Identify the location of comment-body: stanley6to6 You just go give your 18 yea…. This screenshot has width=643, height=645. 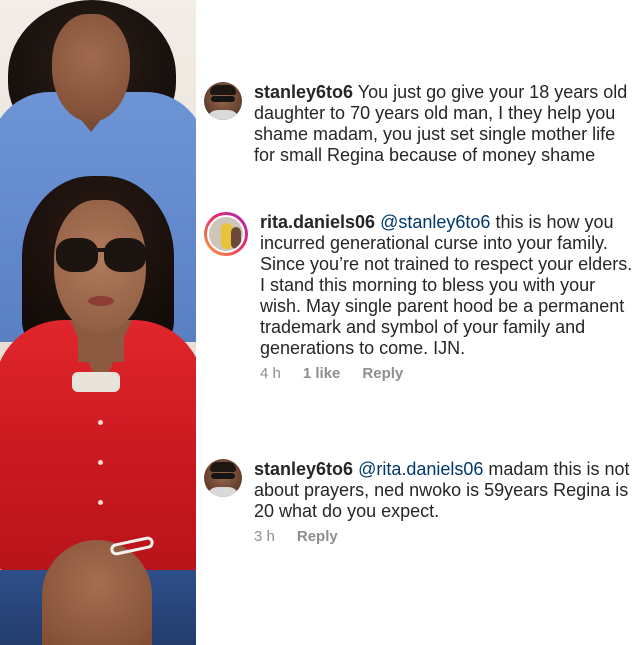
(447, 124).